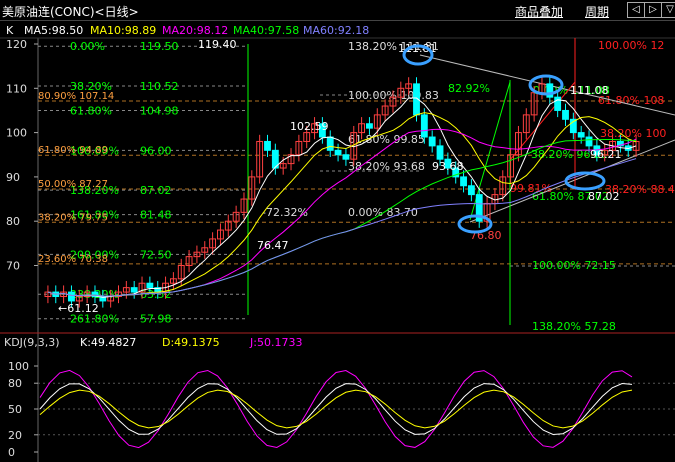 The height and width of the screenshot is (462, 675). I want to click on kdj-axis-label: 0, so click(11, 452).